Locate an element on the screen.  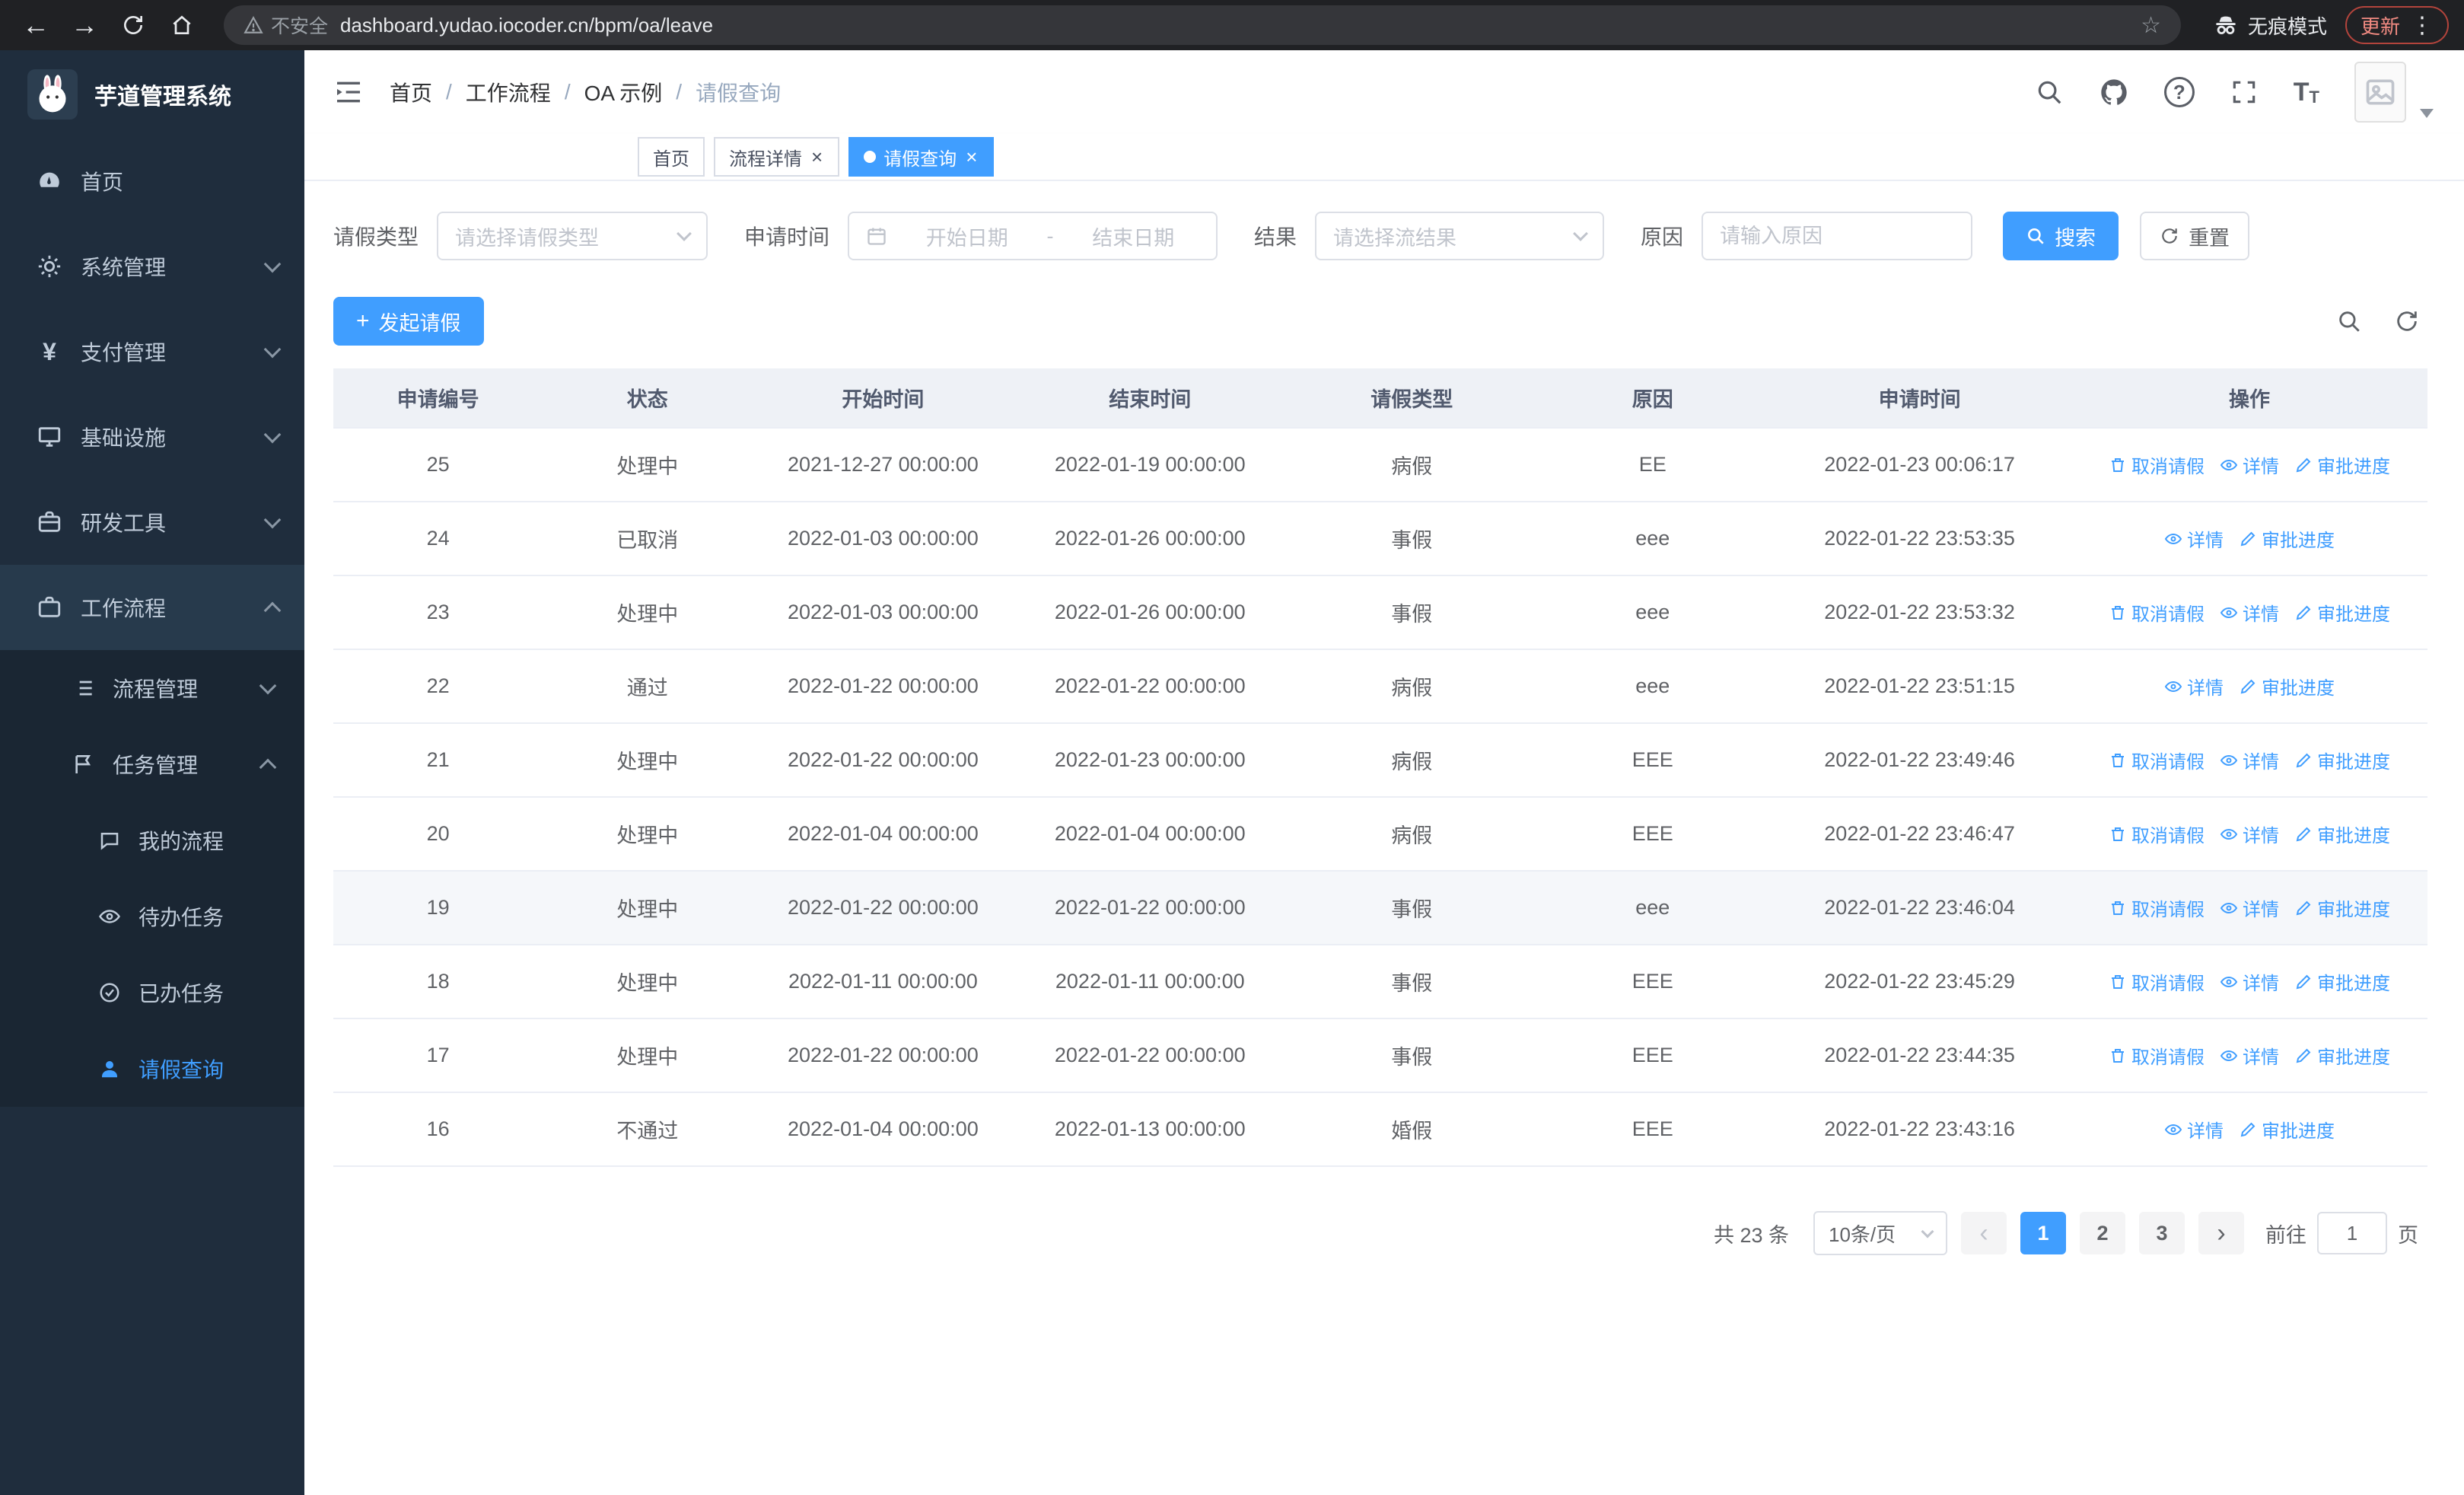
question-icon: ? is located at coordinates (2179, 92).